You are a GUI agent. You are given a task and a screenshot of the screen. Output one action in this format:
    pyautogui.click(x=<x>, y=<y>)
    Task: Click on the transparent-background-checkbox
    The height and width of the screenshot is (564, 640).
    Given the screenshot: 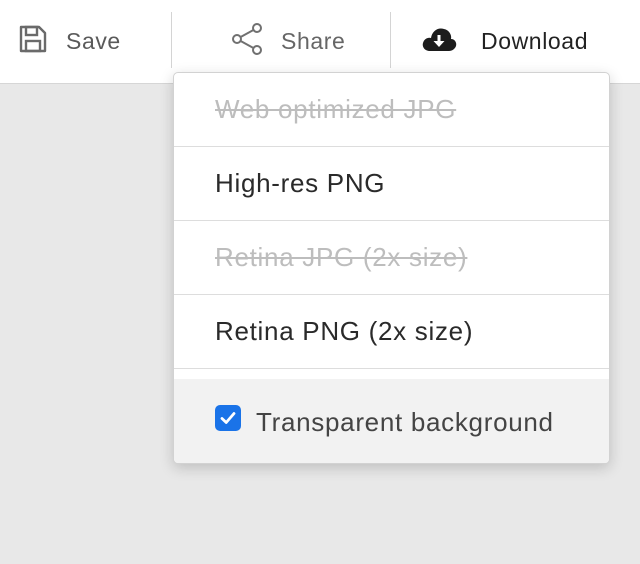 What is the action you would take?
    pyautogui.click(x=228, y=418)
    